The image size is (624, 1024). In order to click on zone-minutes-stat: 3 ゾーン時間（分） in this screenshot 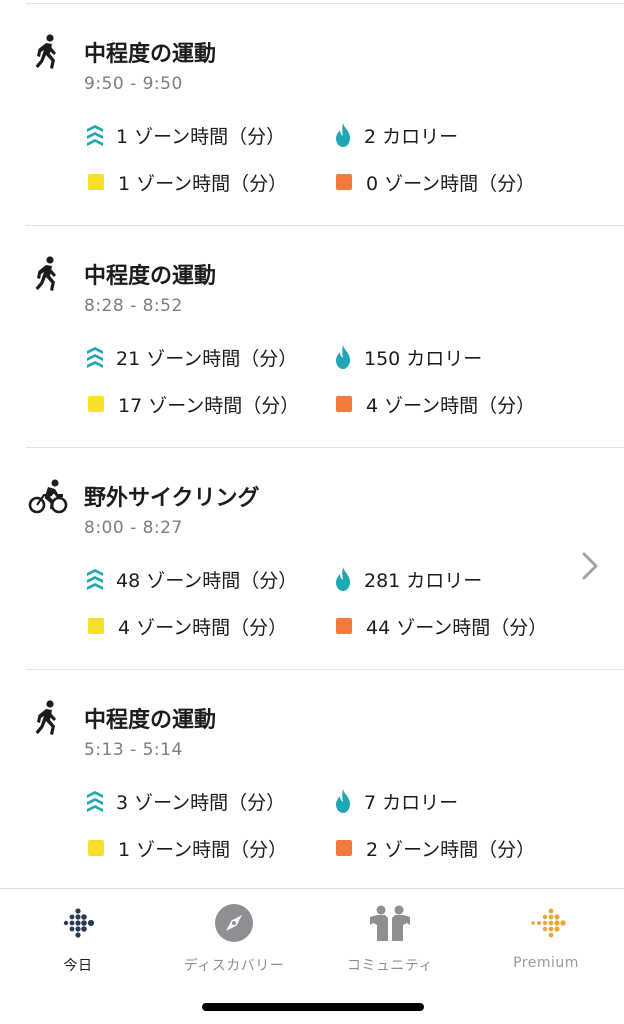, I will do `click(184, 801)`.